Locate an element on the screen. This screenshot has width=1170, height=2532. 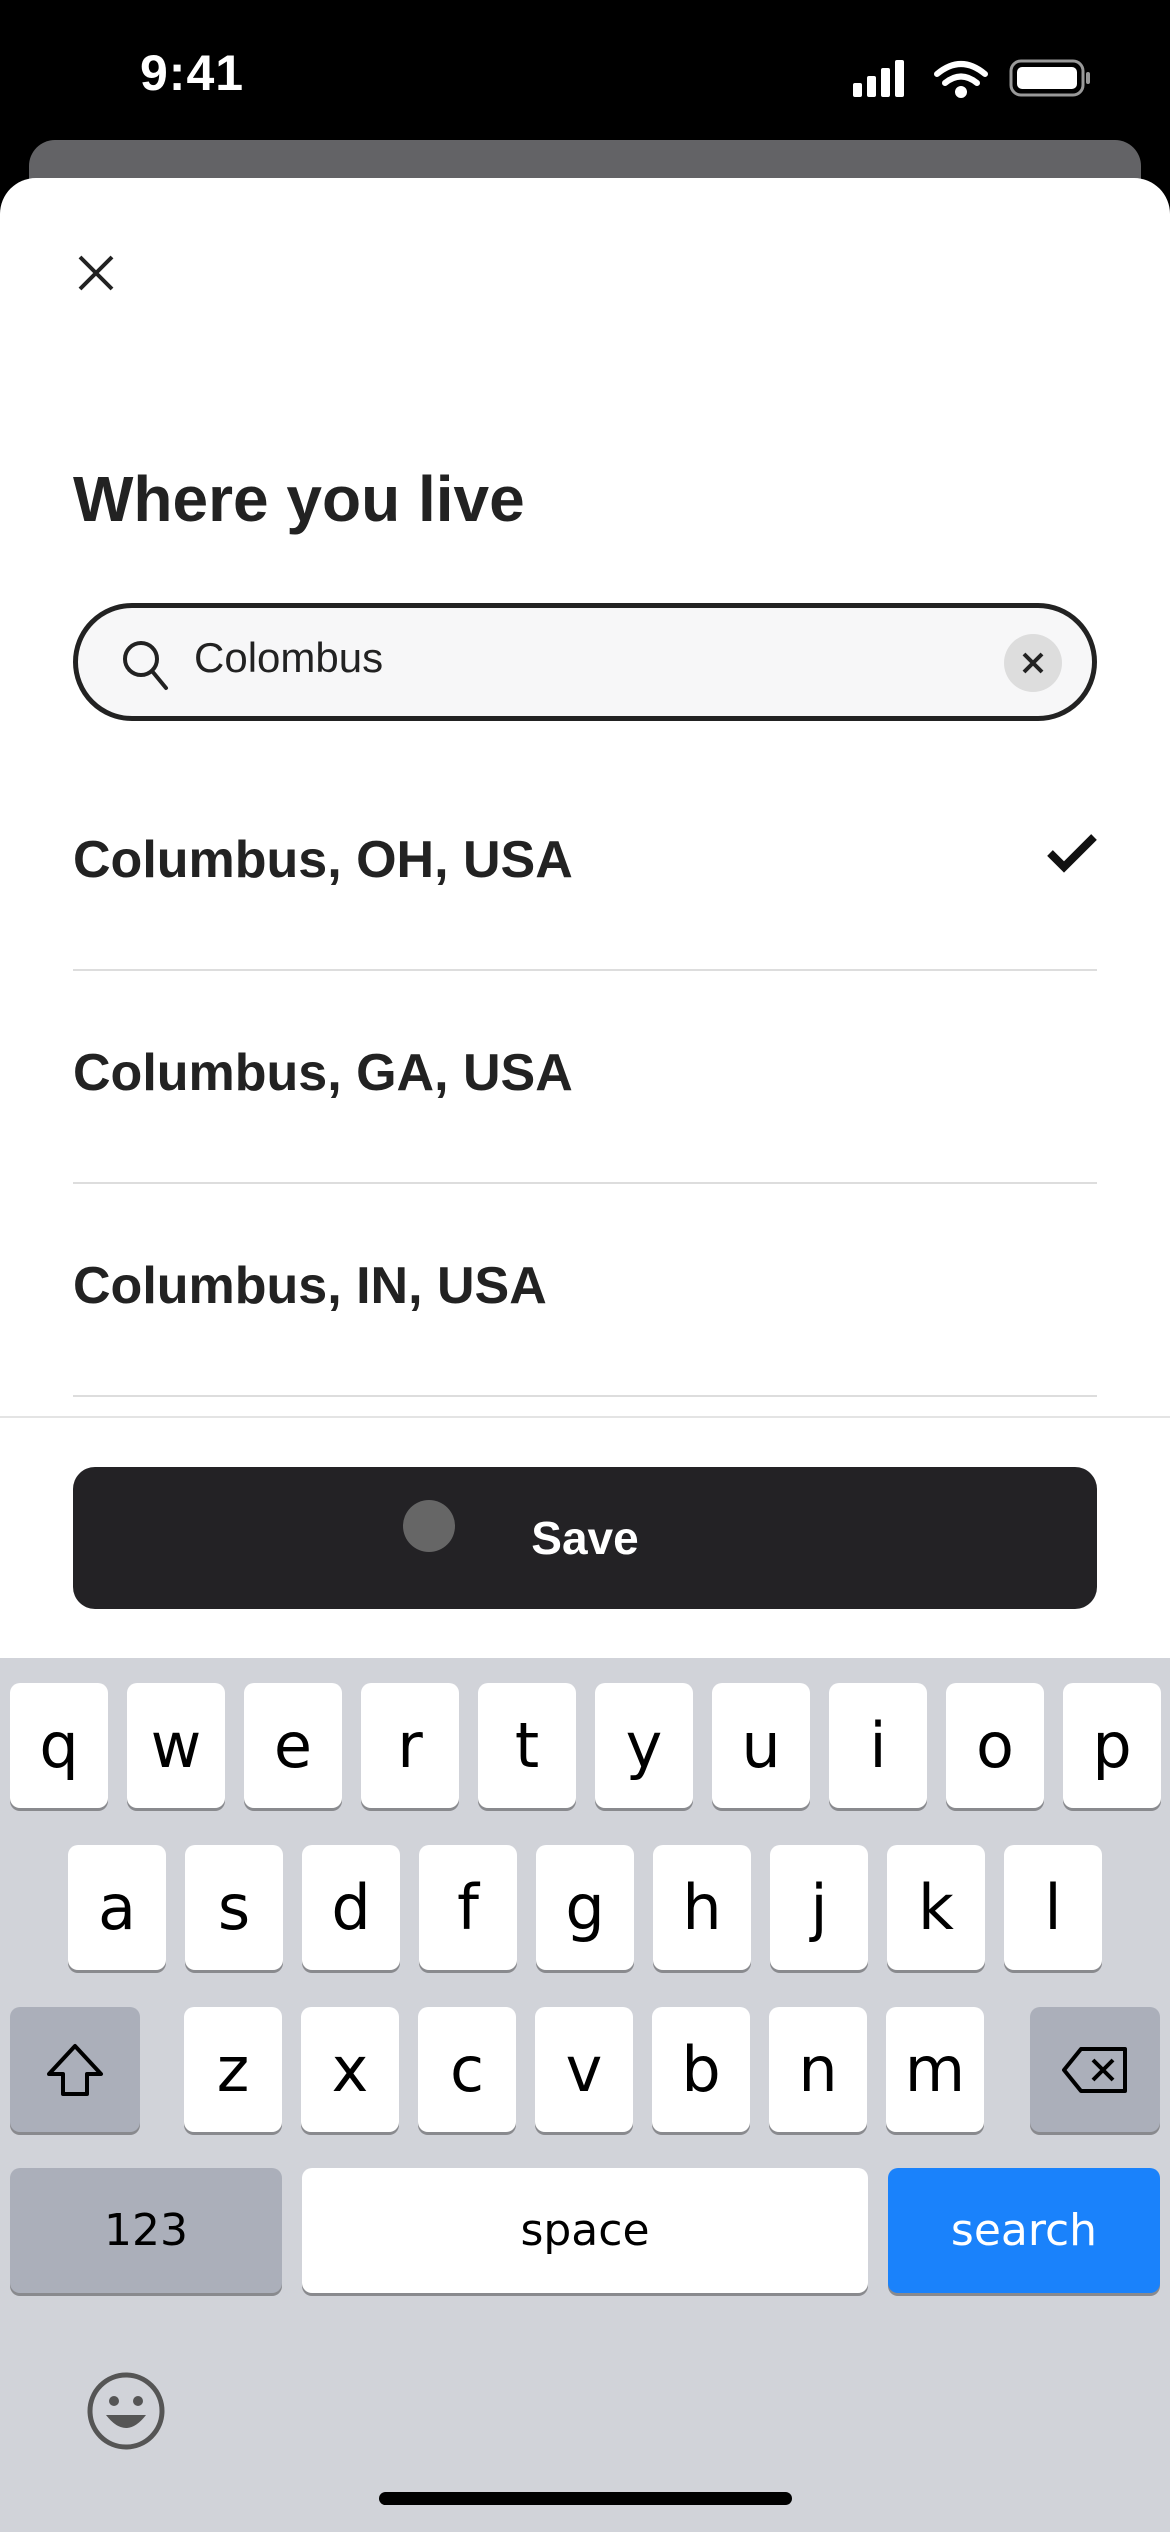
backspace-icon is located at coordinates (1094, 2069).